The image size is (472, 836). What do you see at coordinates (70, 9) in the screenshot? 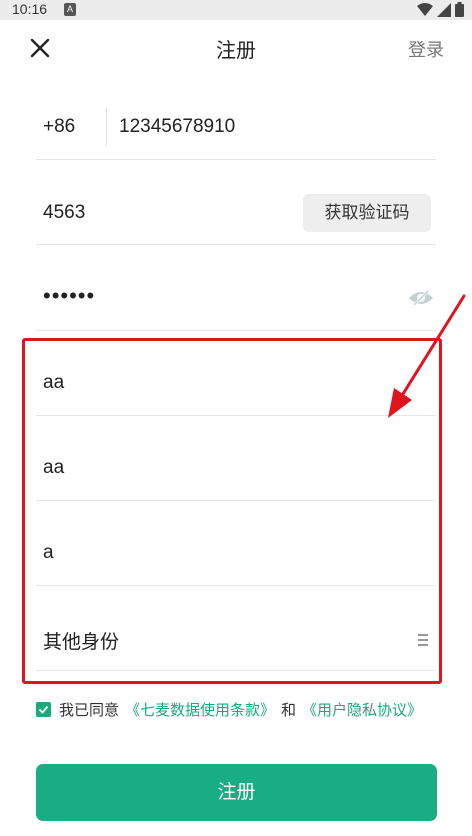
I see `notification-icon: A` at bounding box center [70, 9].